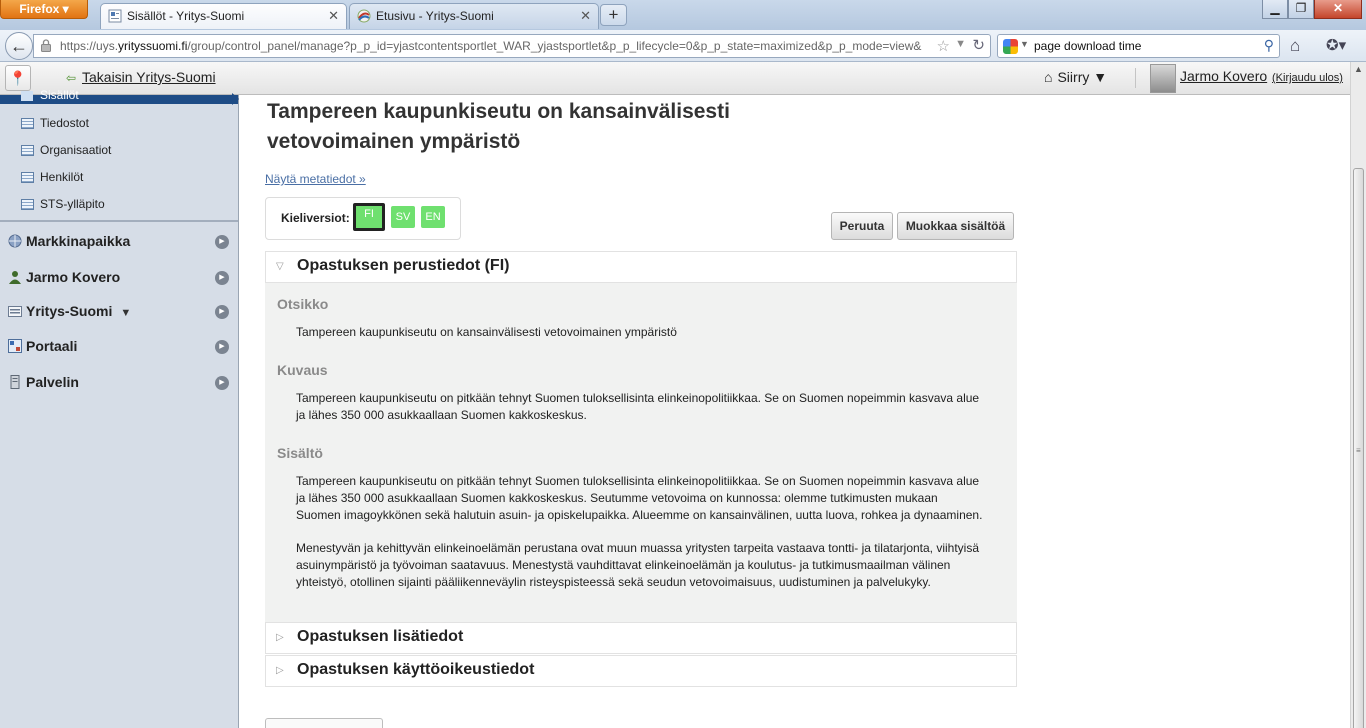  I want to click on language-versions-box: Kieliversiot: FI SV EN, so click(363, 218).